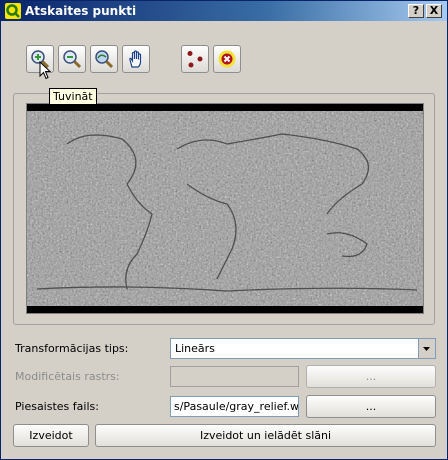 This screenshot has height=460, width=448. I want to click on pan-hand-icon, so click(135, 59).